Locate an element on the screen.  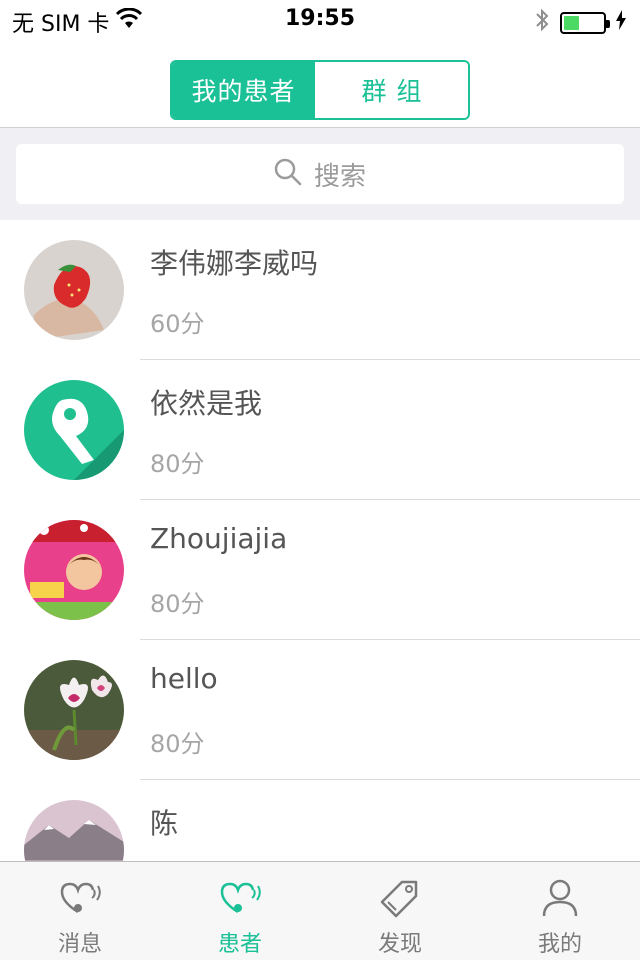
status-bar: 无 SIM 卡 19:55 is located at coordinates (320, 20).